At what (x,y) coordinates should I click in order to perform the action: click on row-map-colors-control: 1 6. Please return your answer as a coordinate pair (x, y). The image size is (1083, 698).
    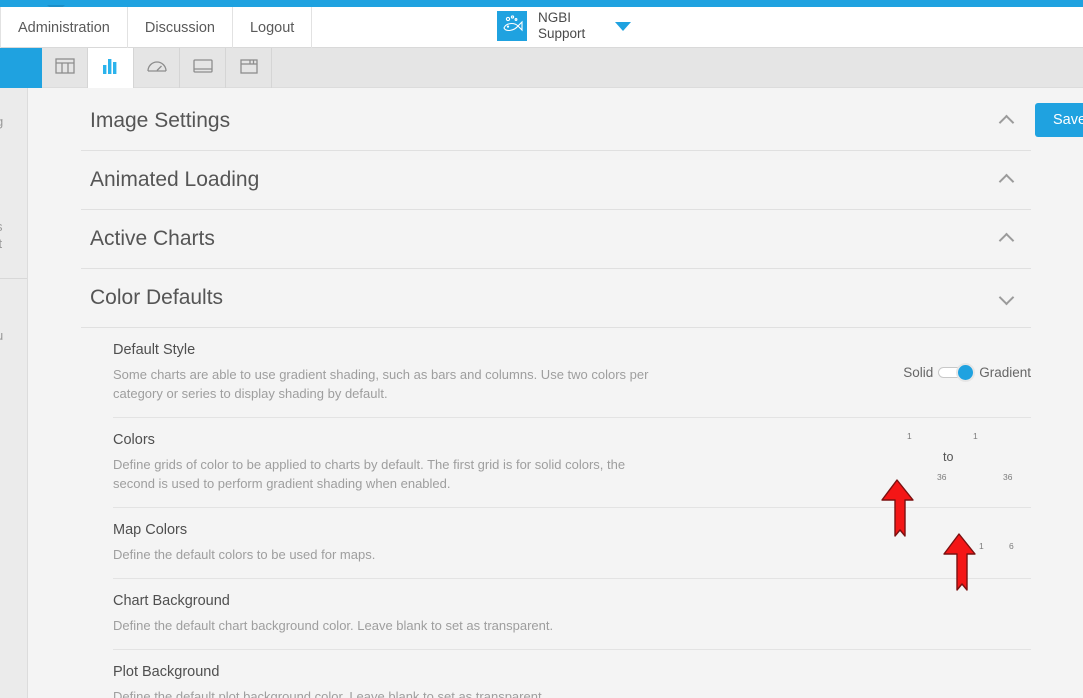
    Looking at the image, I should click on (996, 547).